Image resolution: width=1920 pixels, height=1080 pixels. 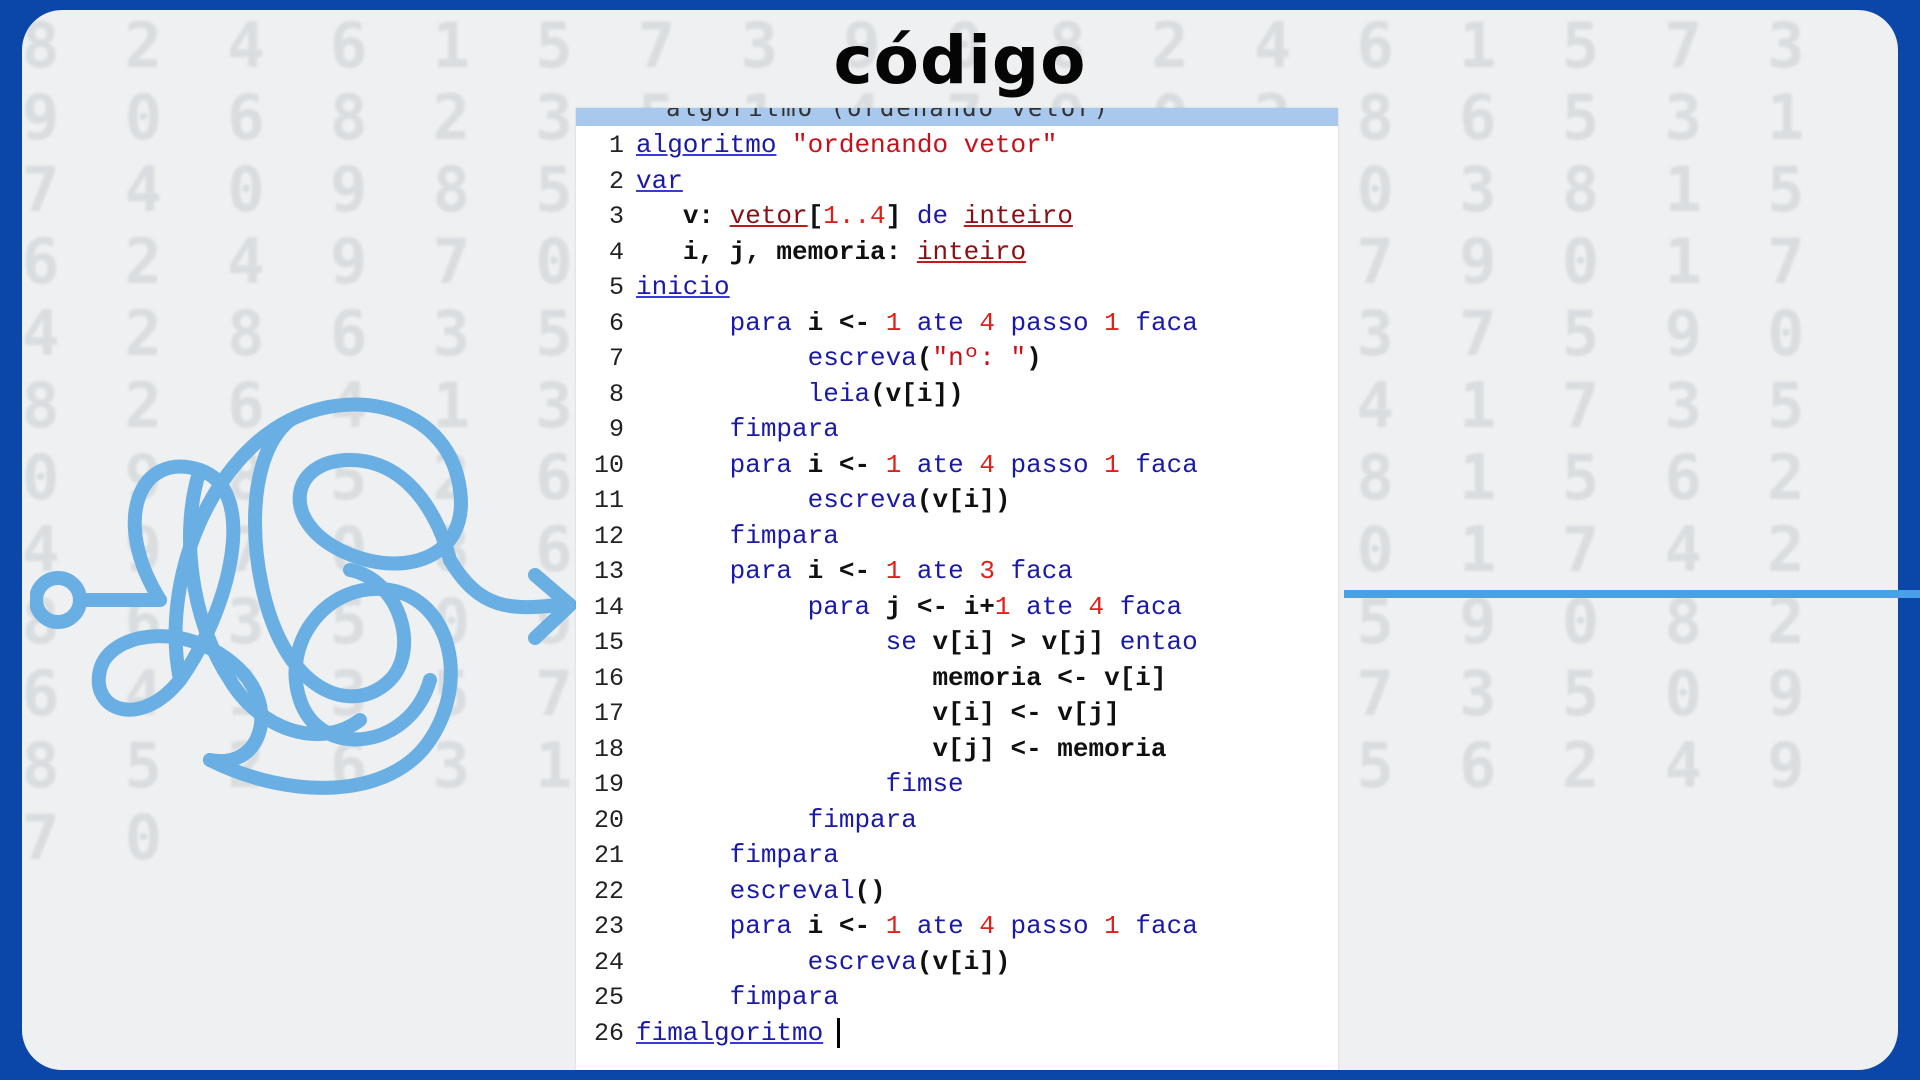 What do you see at coordinates (608, 962) in the screenshot?
I see `line-number: 24` at bounding box center [608, 962].